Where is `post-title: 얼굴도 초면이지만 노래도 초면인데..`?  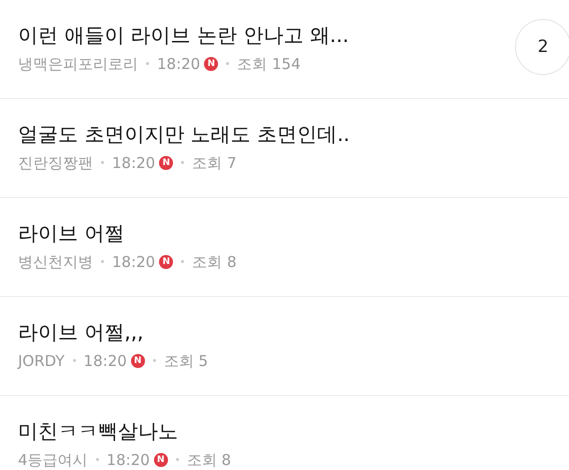
post-title: 얼굴도 초면이지만 노래도 초면인데.. is located at coordinates (184, 133).